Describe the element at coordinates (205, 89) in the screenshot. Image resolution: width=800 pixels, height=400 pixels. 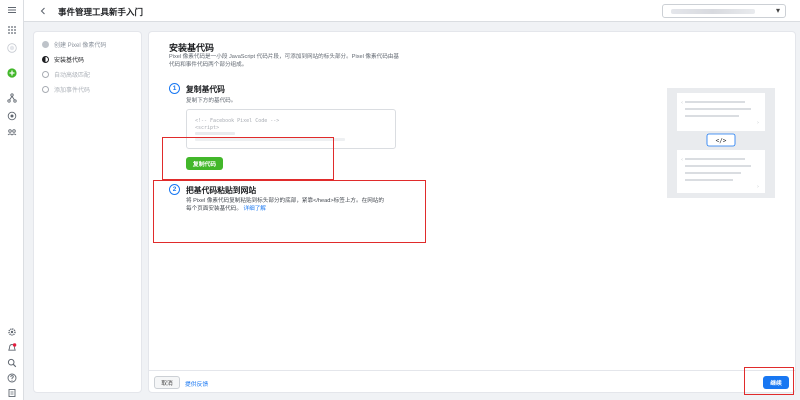
I see `step1-title: 复制基代码` at that location.